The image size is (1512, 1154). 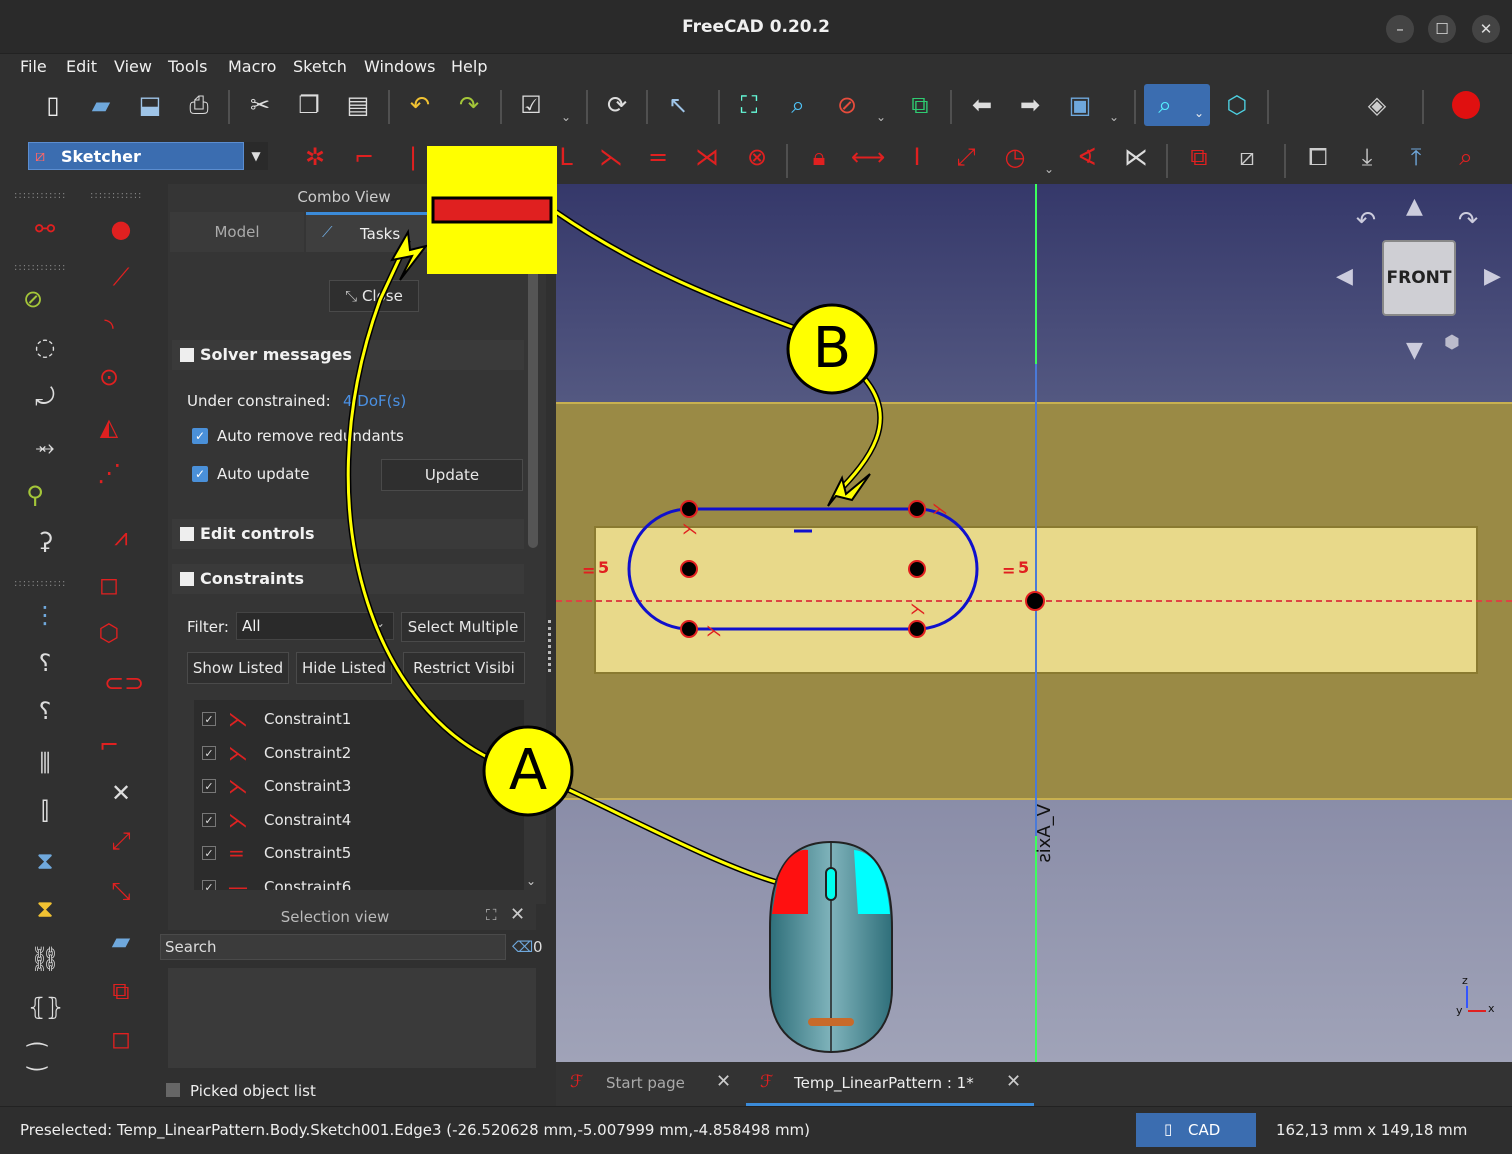 I want to click on close-icon: ✕, so click(x=517, y=914).